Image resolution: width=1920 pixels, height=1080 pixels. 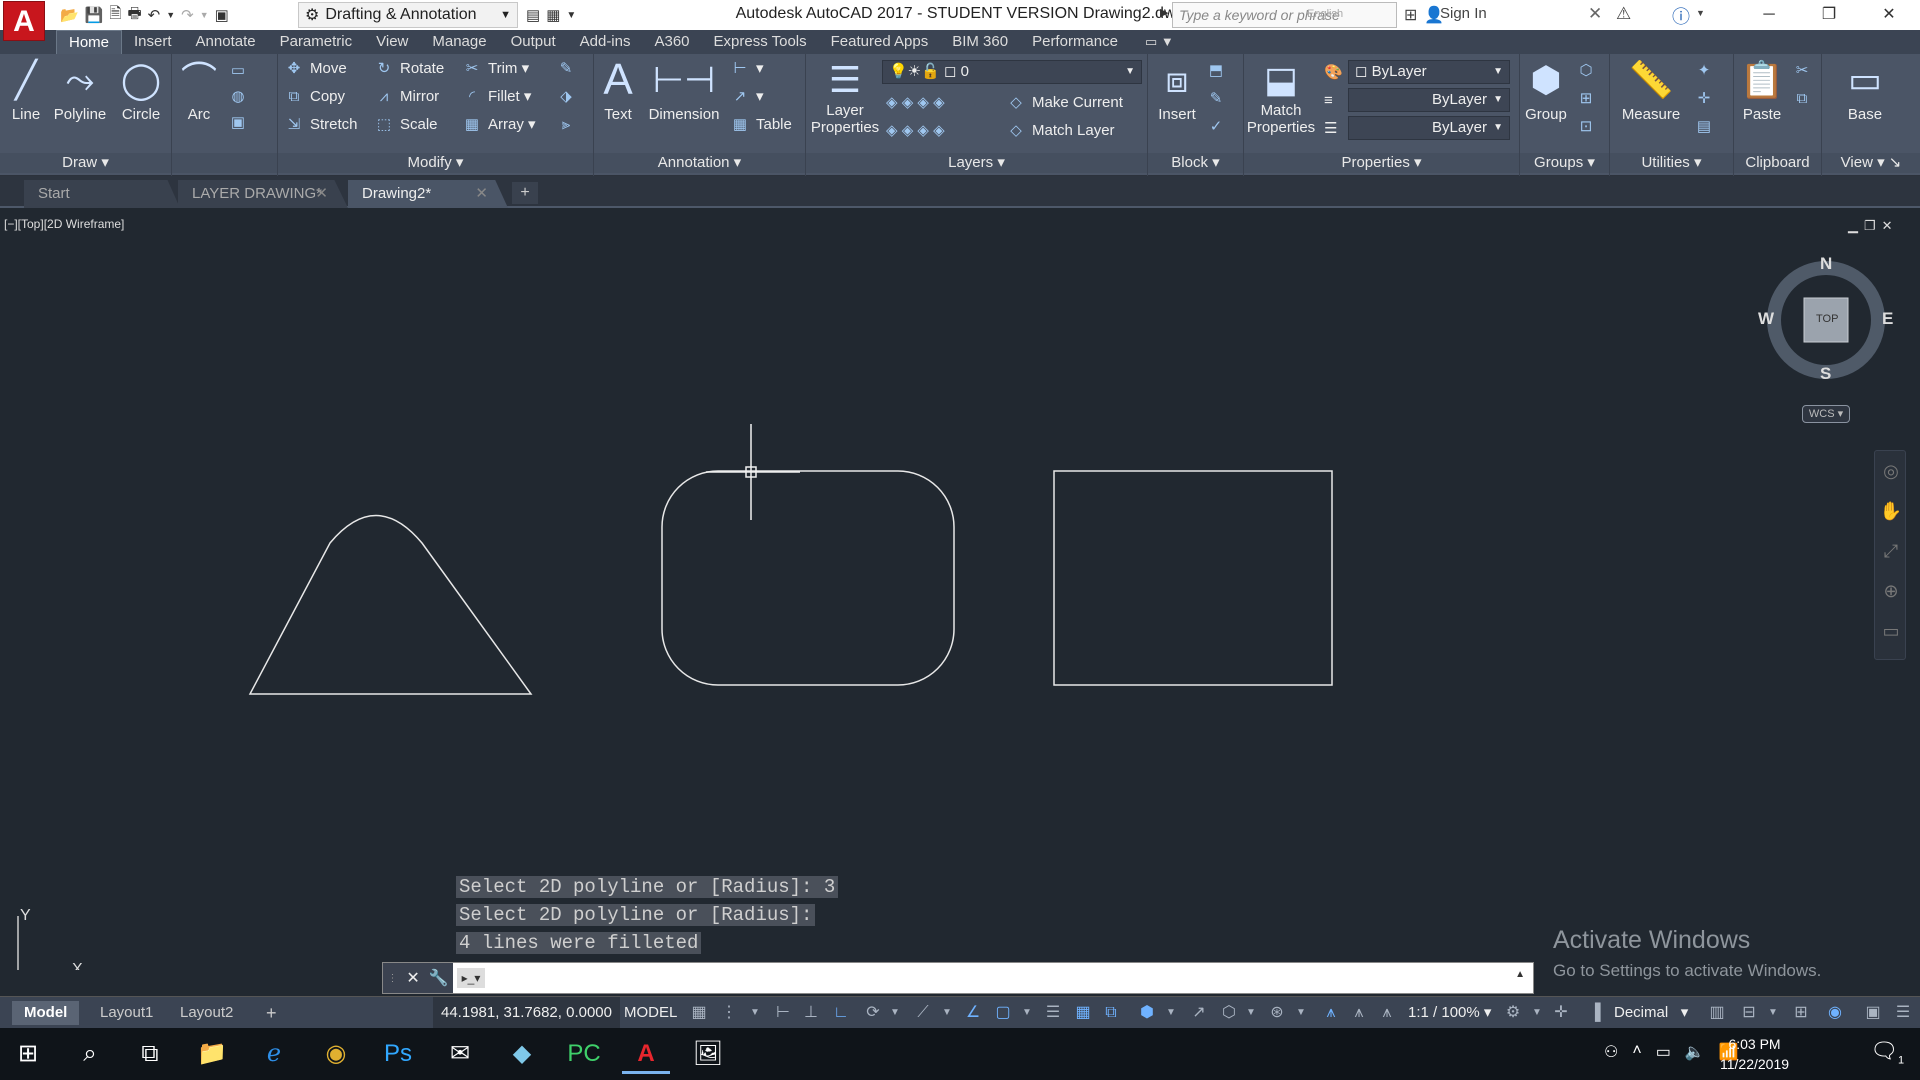 What do you see at coordinates (1177, 90) in the screenshot?
I see `insert-button: ⧈ Insert` at bounding box center [1177, 90].